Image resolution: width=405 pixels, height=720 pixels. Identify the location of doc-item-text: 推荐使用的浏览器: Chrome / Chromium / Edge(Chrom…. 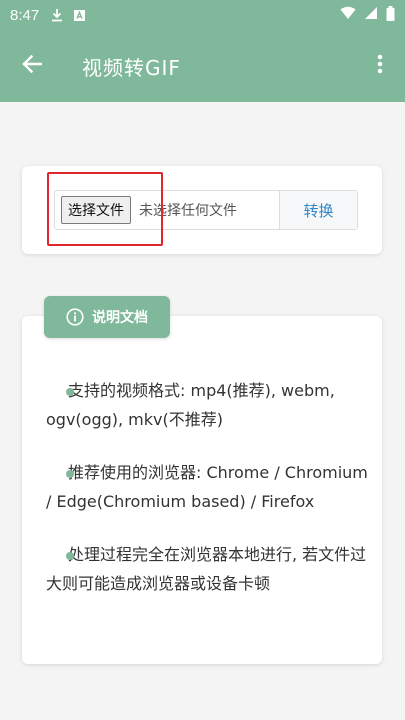
(207, 487).